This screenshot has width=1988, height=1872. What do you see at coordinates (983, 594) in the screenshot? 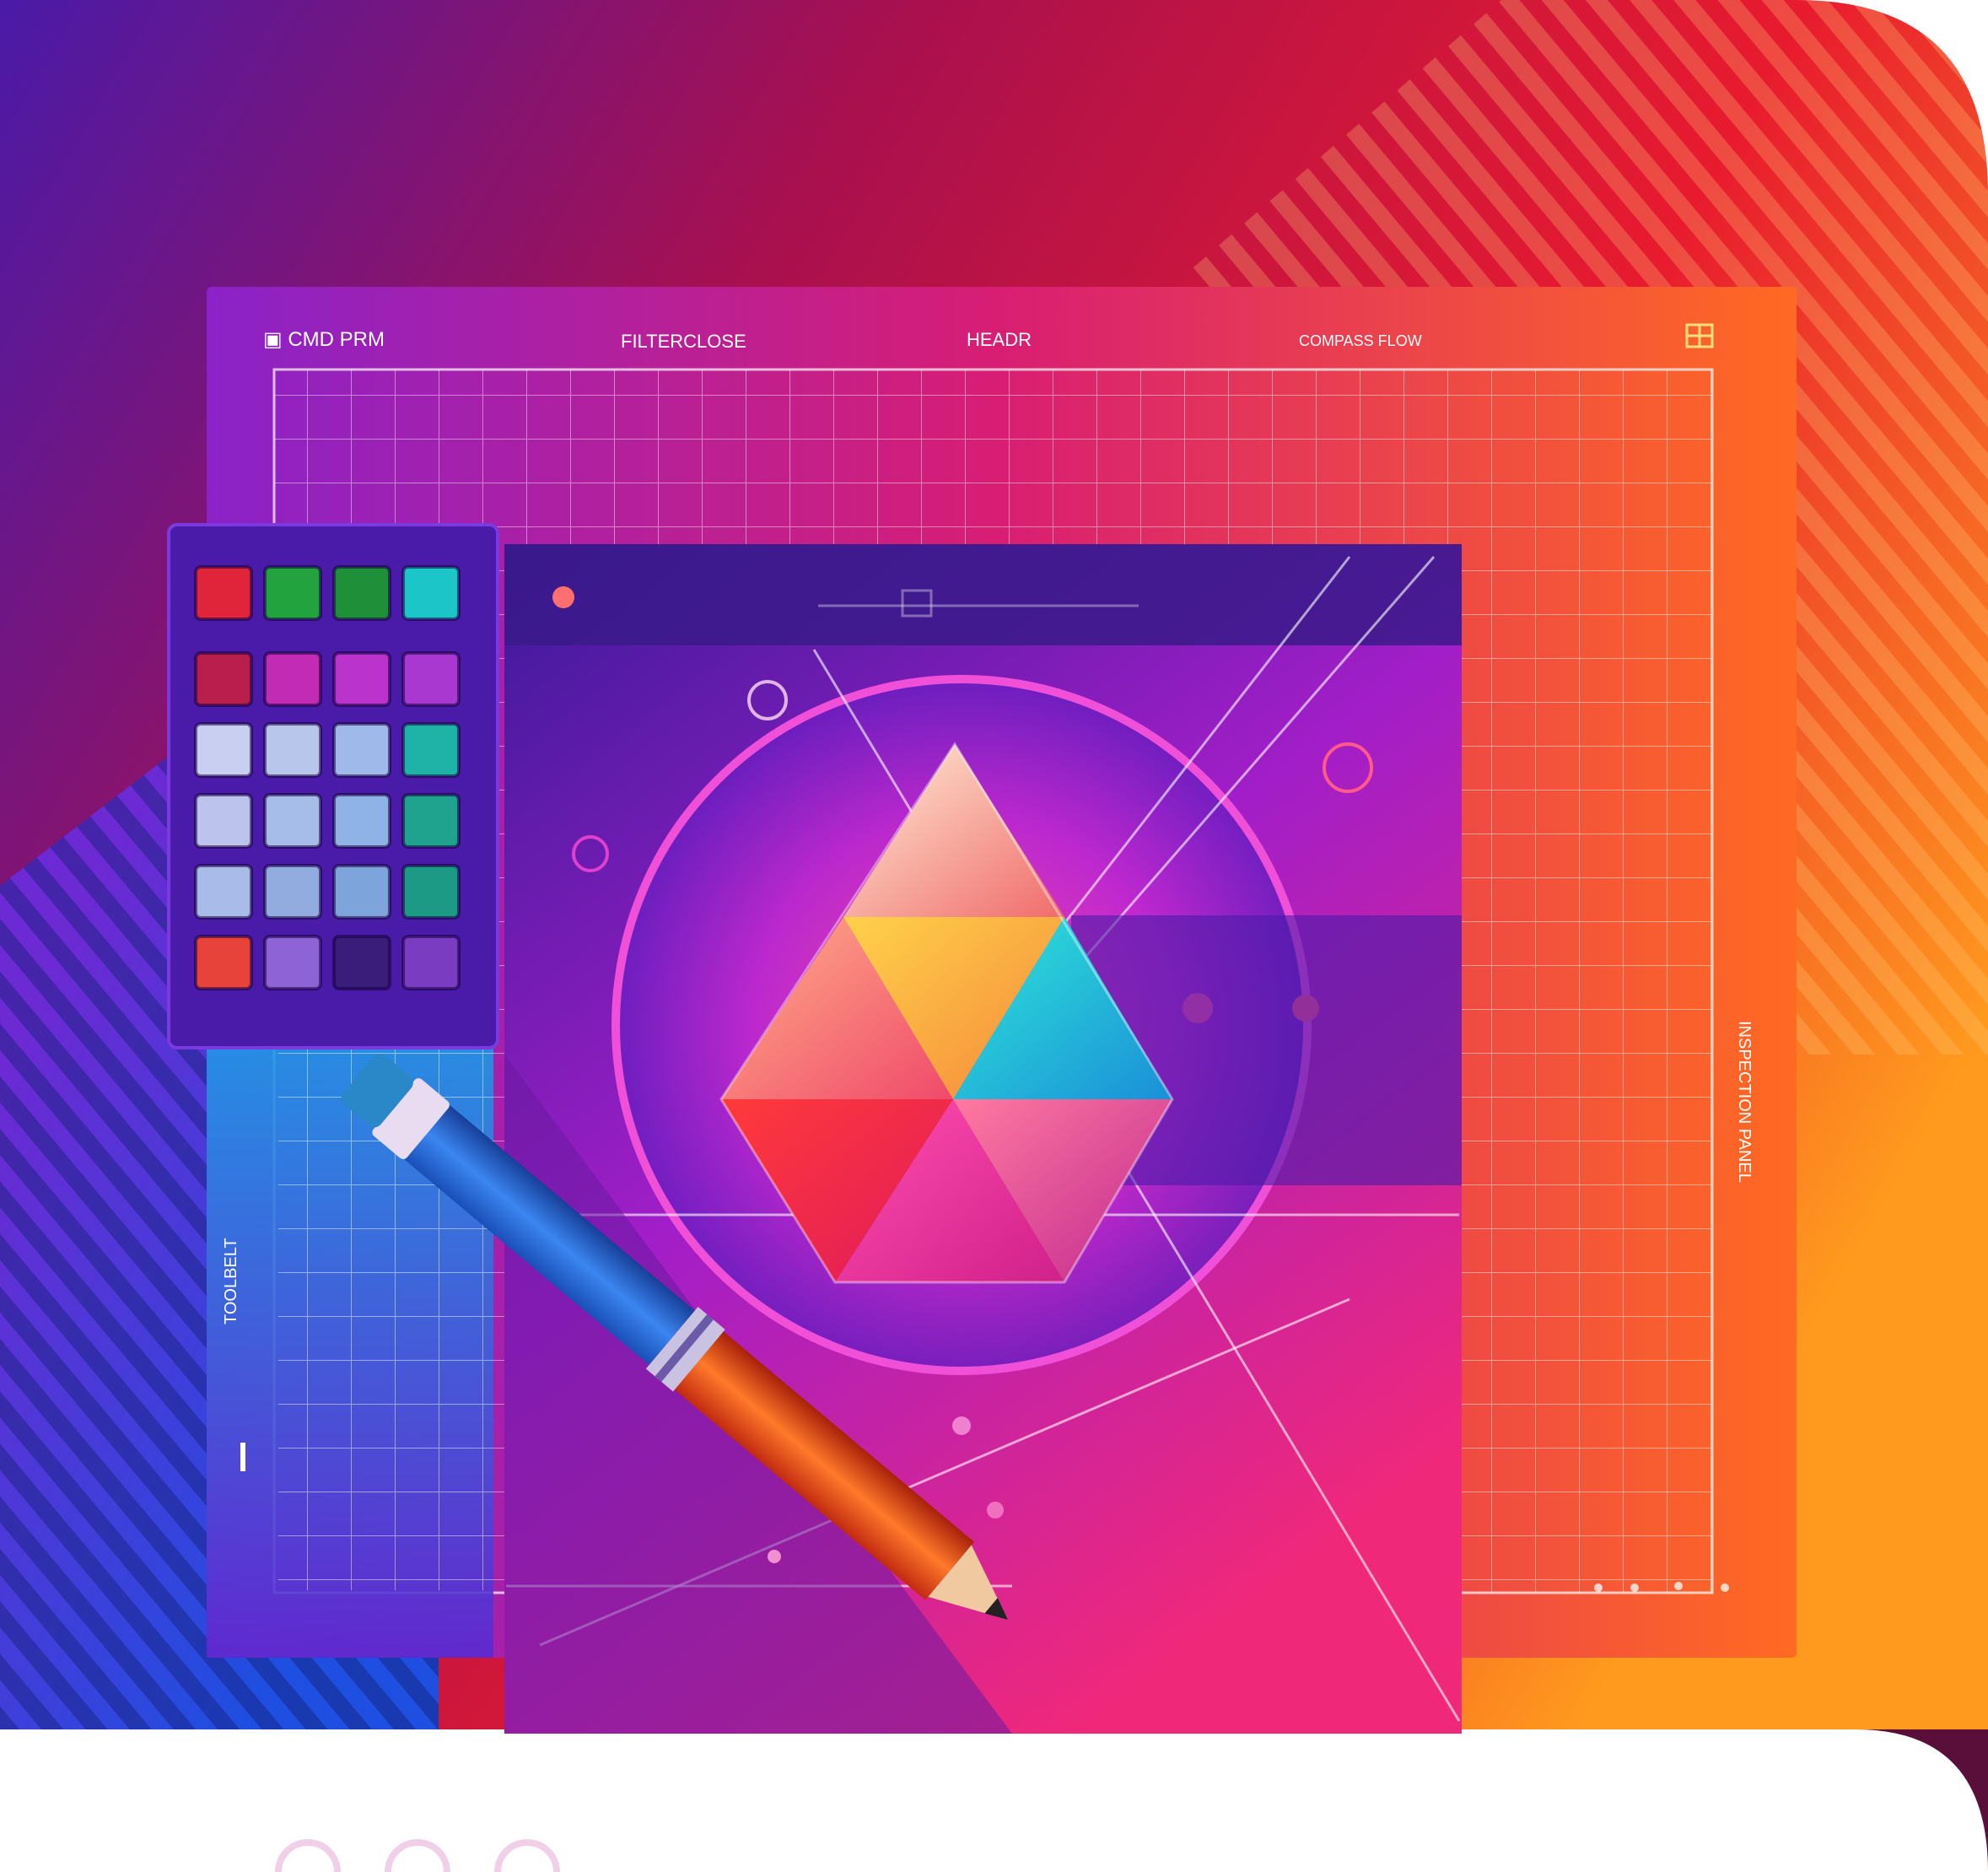
I see `artboard-header` at bounding box center [983, 594].